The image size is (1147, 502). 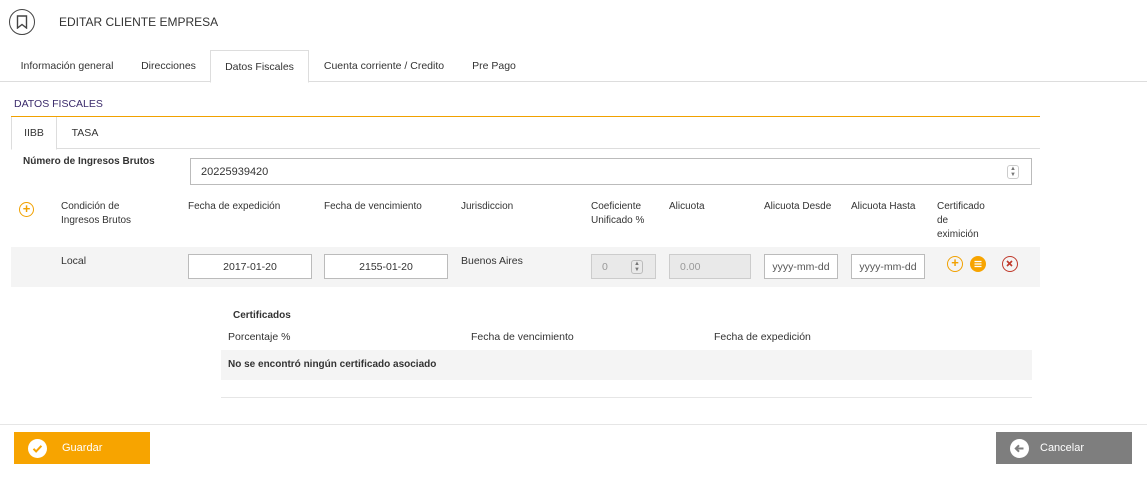 What do you see at coordinates (492, 261) in the screenshot?
I see `cell-jurisdiccion: Buenos Aires` at bounding box center [492, 261].